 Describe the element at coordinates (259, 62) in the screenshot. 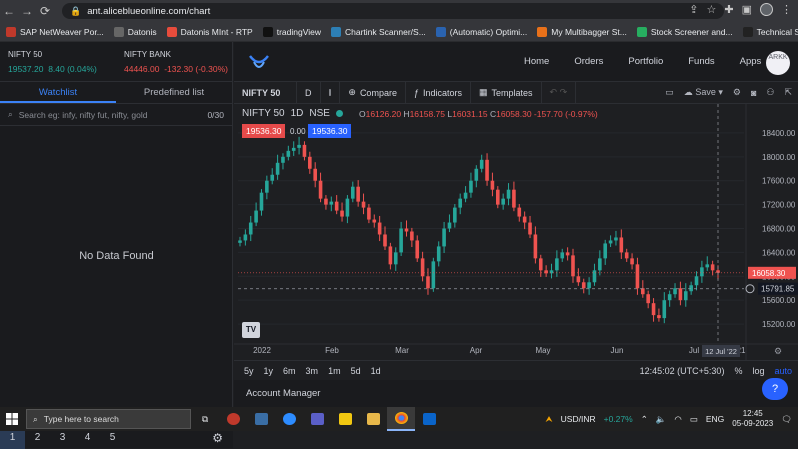

I see `logo-icon` at that location.